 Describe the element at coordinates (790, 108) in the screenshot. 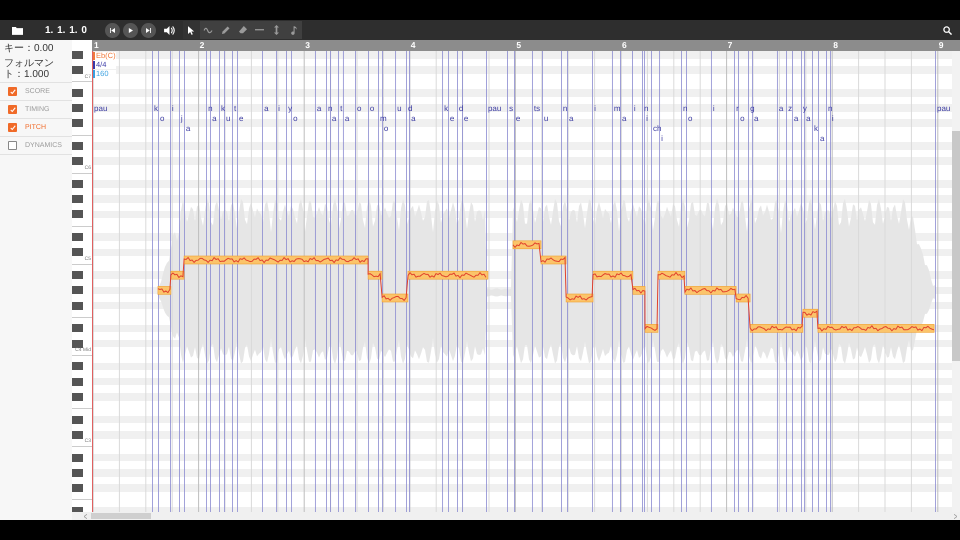

I see `phoneme-label: z` at that location.